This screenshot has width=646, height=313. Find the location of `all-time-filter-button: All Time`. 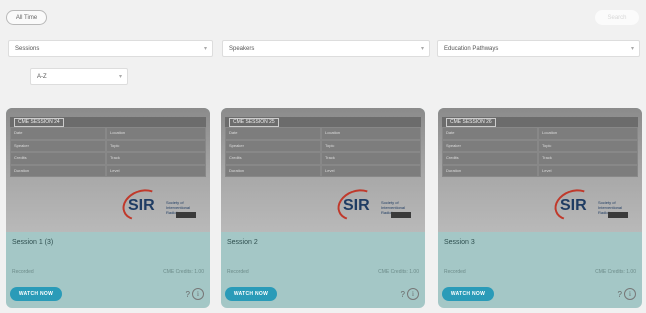

all-time-filter-button: All Time is located at coordinates (26, 17).